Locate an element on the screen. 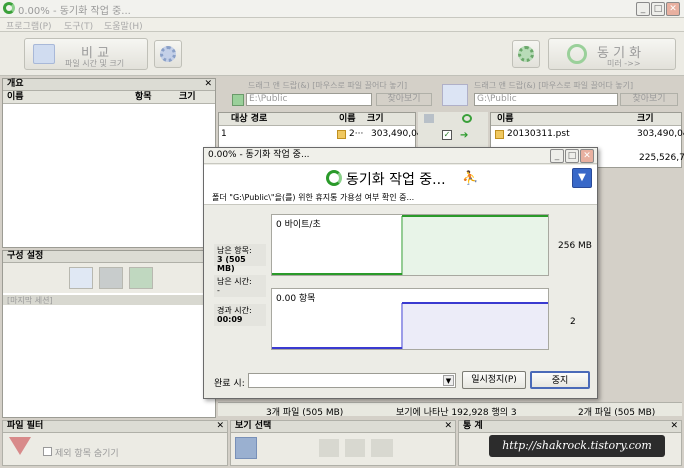 This screenshot has width=684, height=468. column-items: 항목 is located at coordinates (143, 97).